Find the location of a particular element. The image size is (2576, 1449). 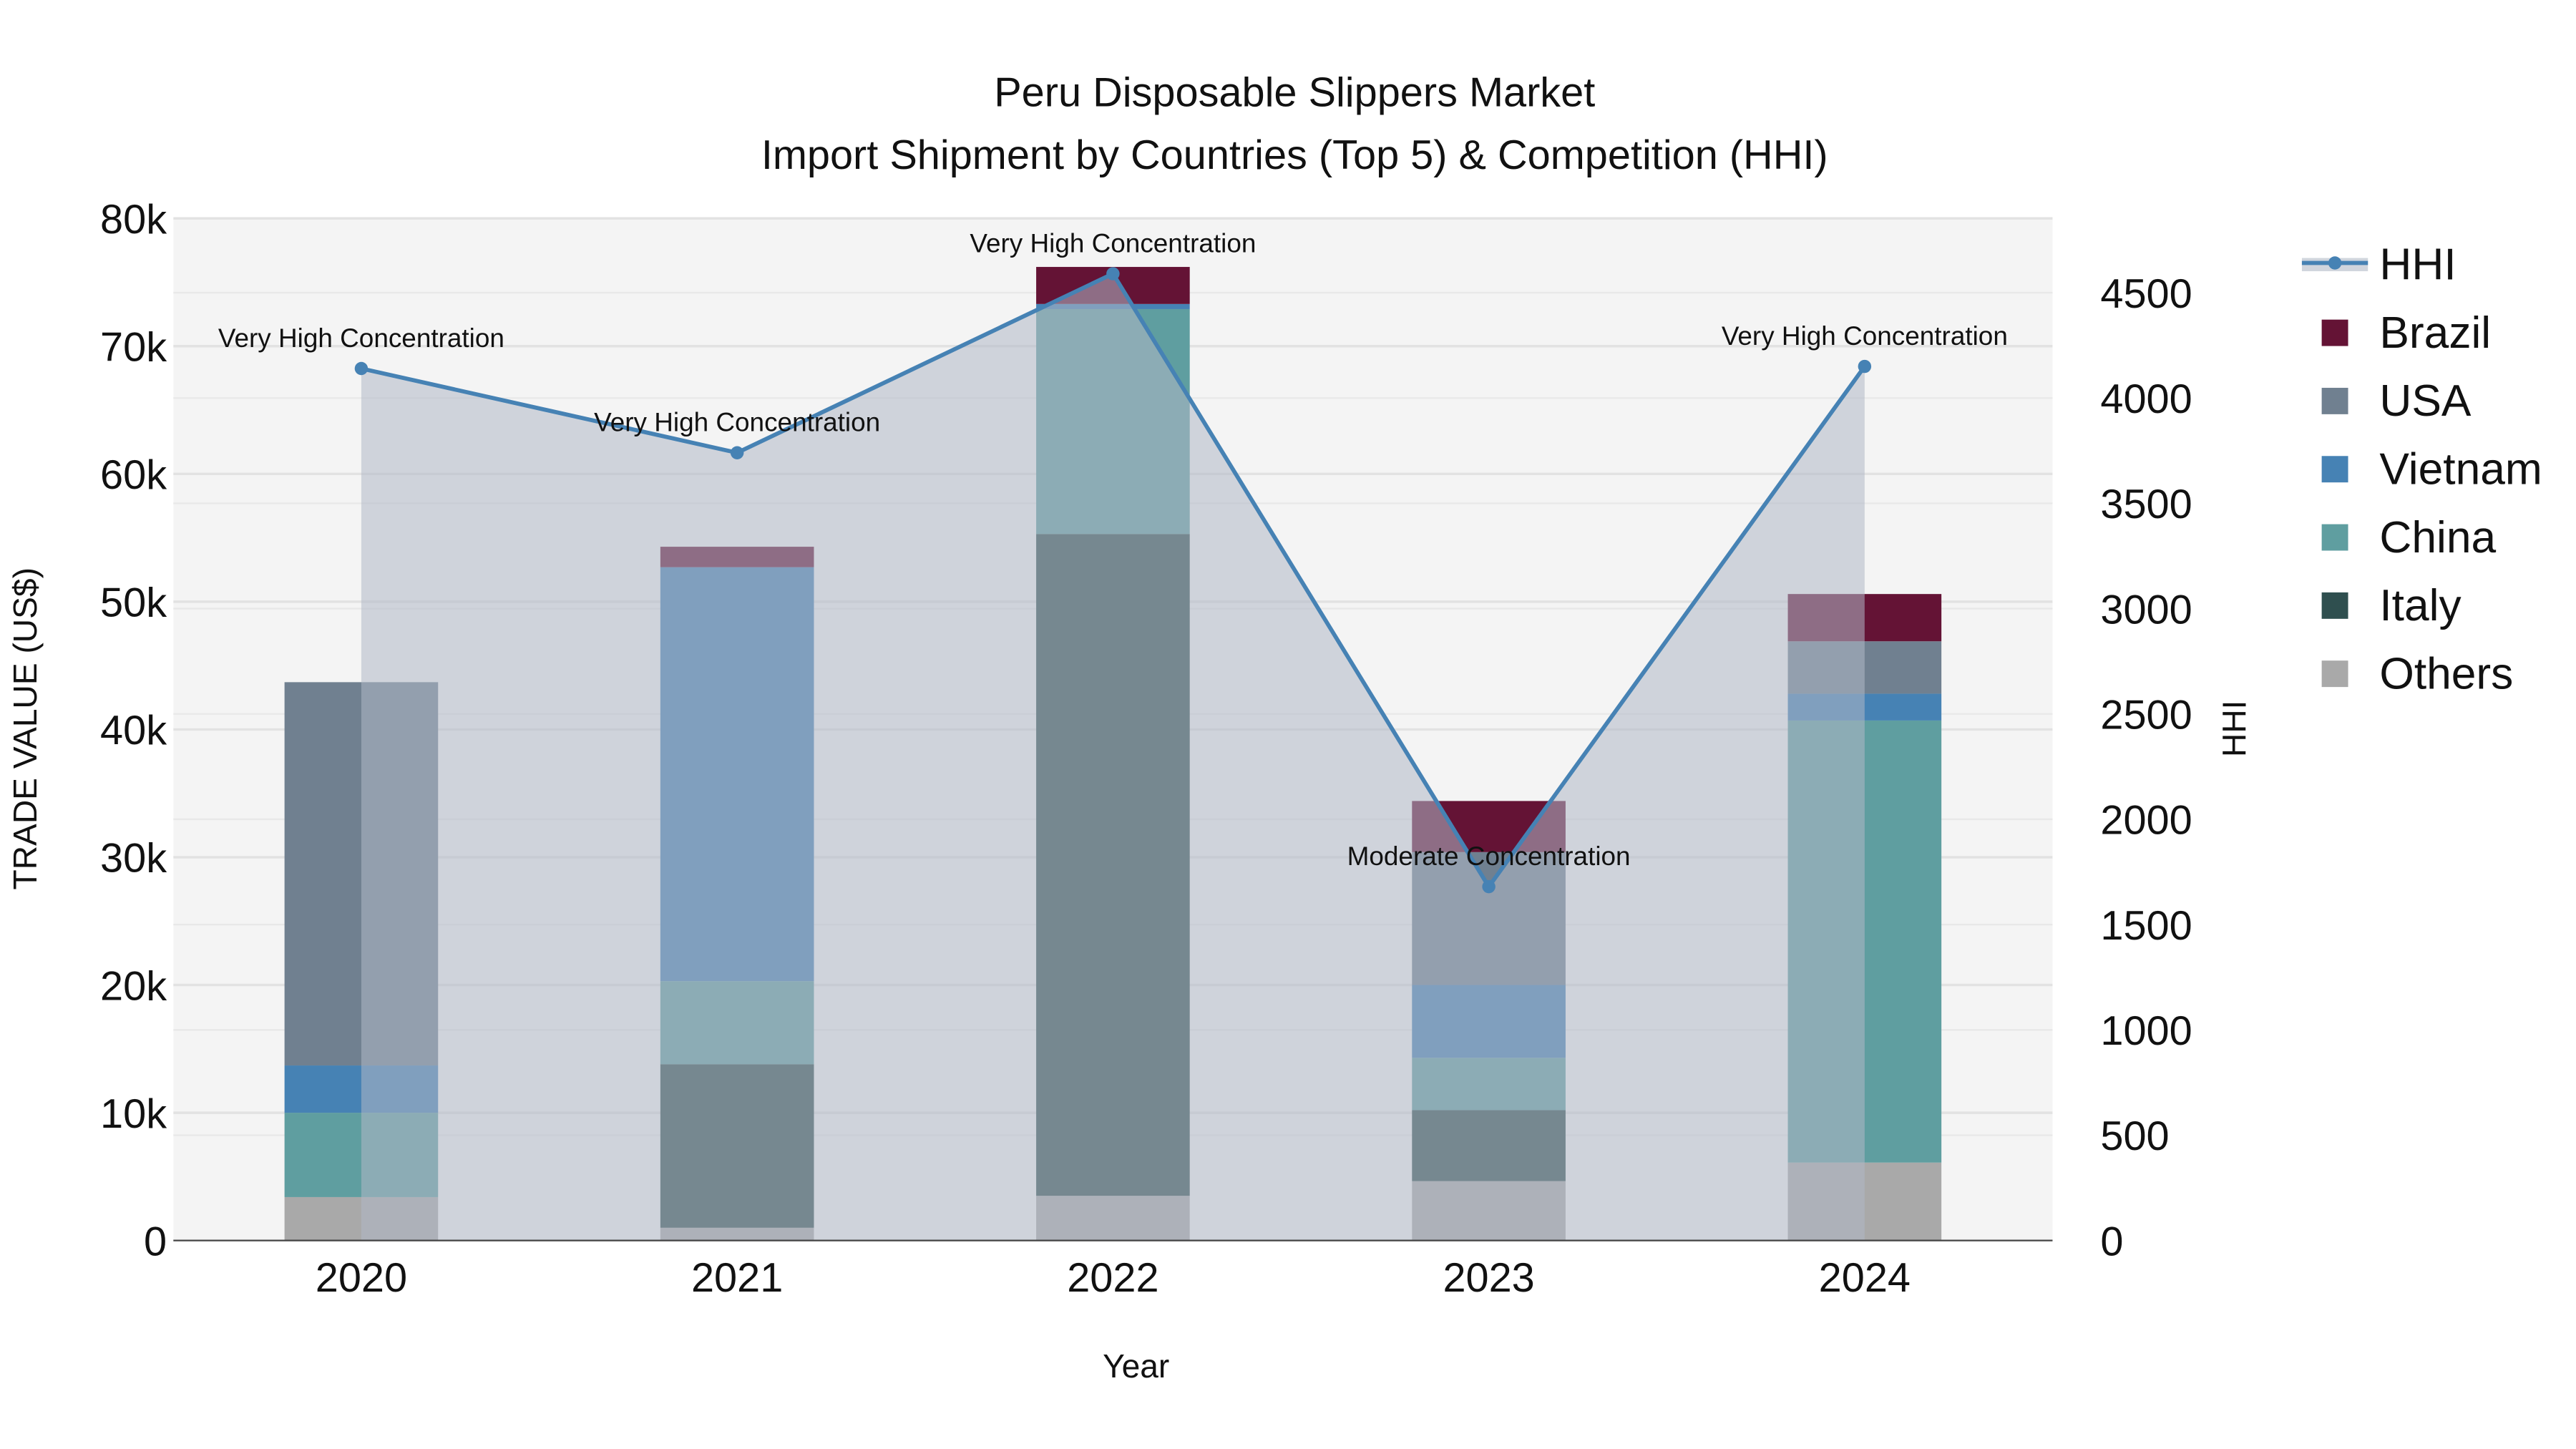

x-tick-label: 2021 is located at coordinates (737, 1278).